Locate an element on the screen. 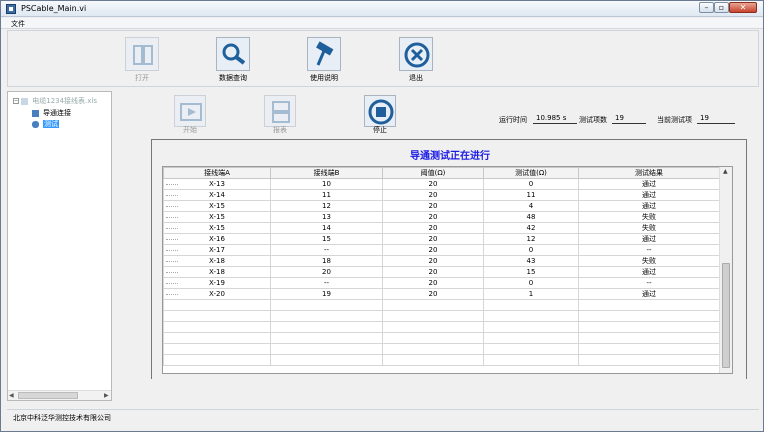  table-vertical-scrollbar: ▲ is located at coordinates (725, 270).